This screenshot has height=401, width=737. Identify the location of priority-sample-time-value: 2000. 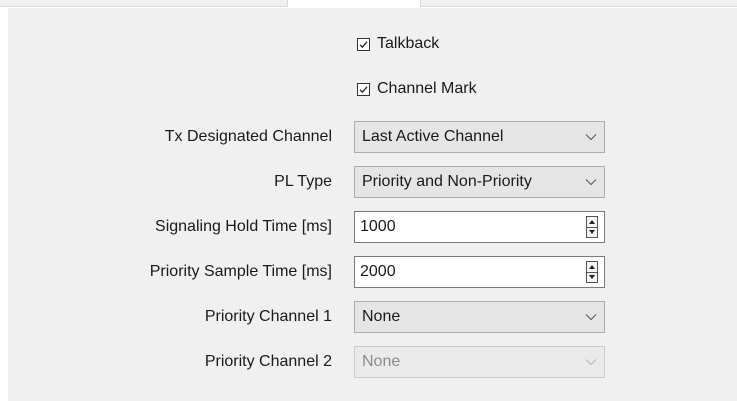
(473, 272).